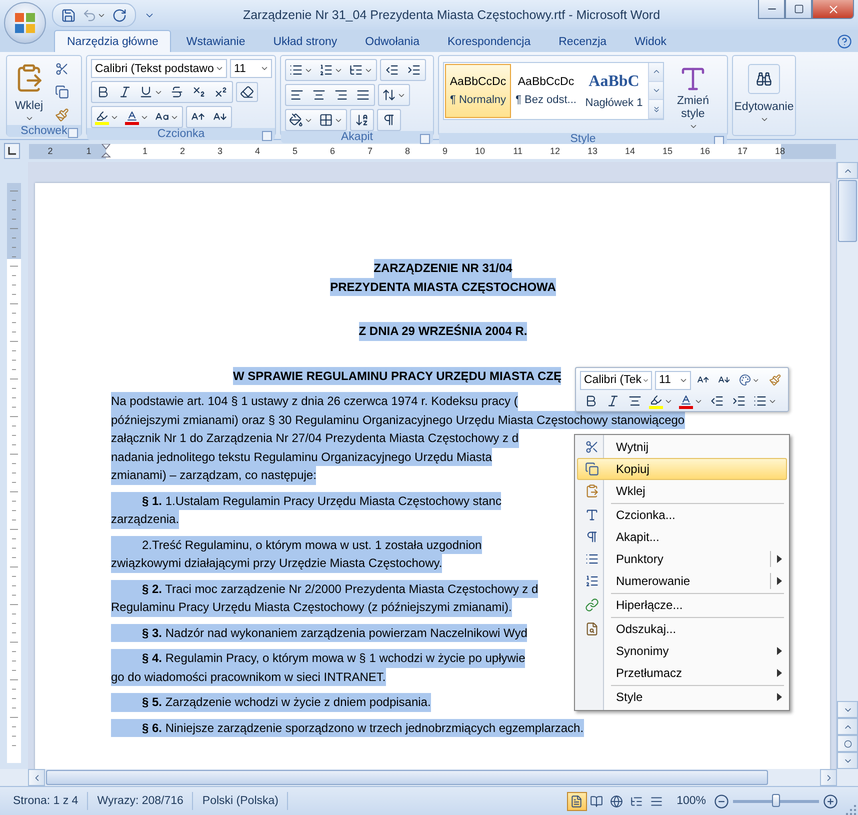 The height and width of the screenshot is (815, 858). I want to click on ruler-number: 10, so click(479, 151).